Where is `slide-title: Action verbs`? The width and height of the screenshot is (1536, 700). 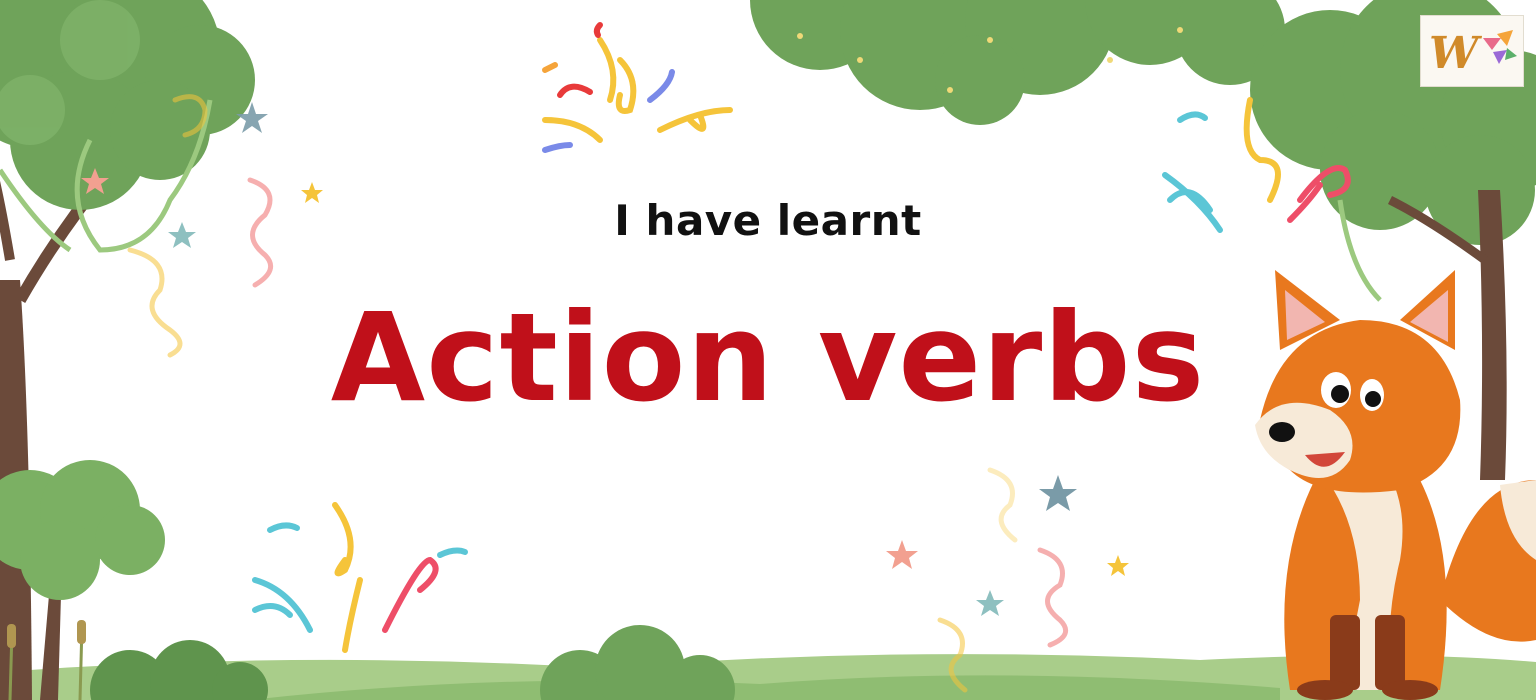 slide-title: Action verbs is located at coordinates (768, 358).